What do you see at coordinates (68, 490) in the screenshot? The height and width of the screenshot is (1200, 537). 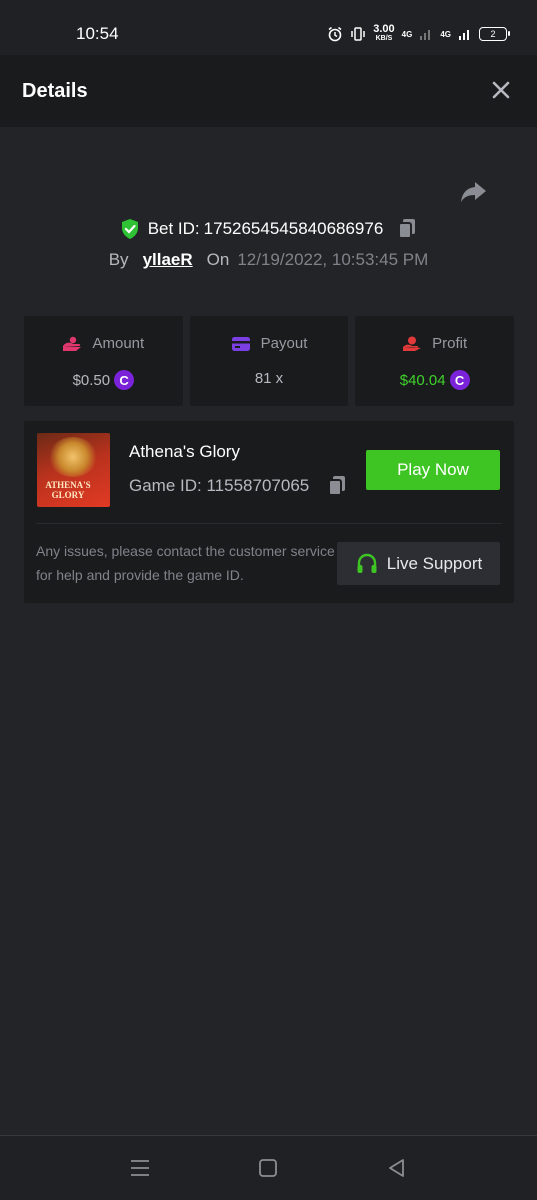 I see `game-thumbnail-logo: ATHENA'S GLORY` at bounding box center [68, 490].